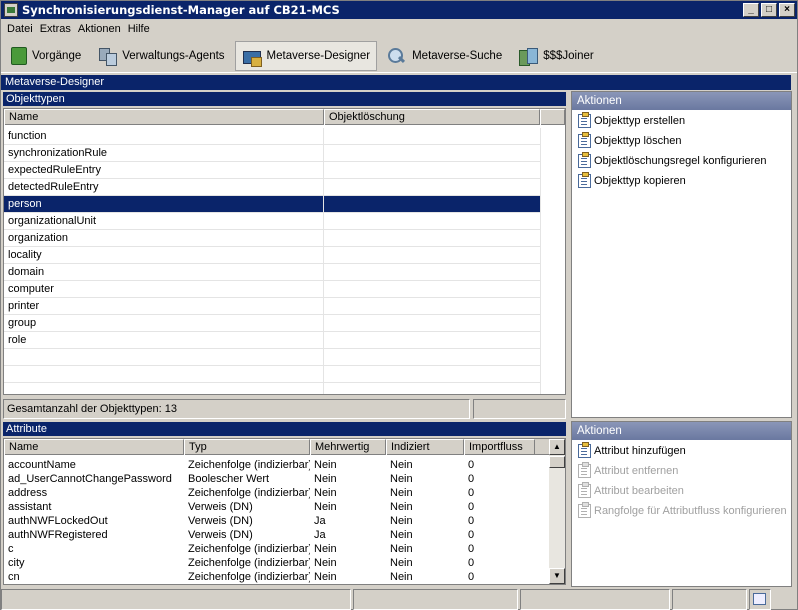 The image size is (798, 610). What do you see at coordinates (164, 238) in the screenshot?
I see `object-type-name: organization` at bounding box center [164, 238].